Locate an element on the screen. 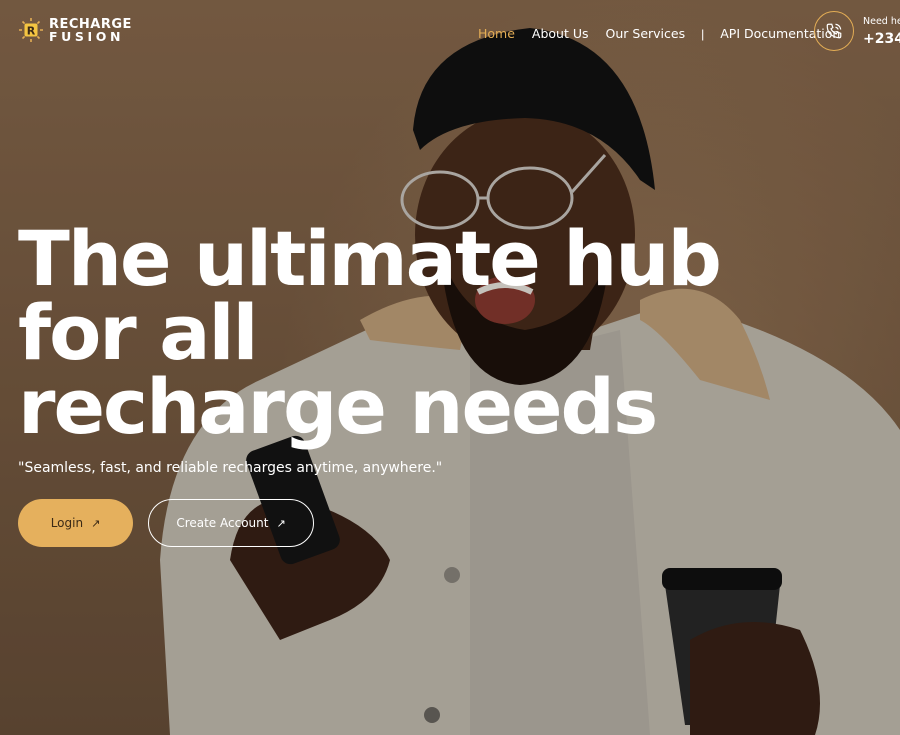  support-contact: Need help? +2348 is located at coordinates (857, 31).